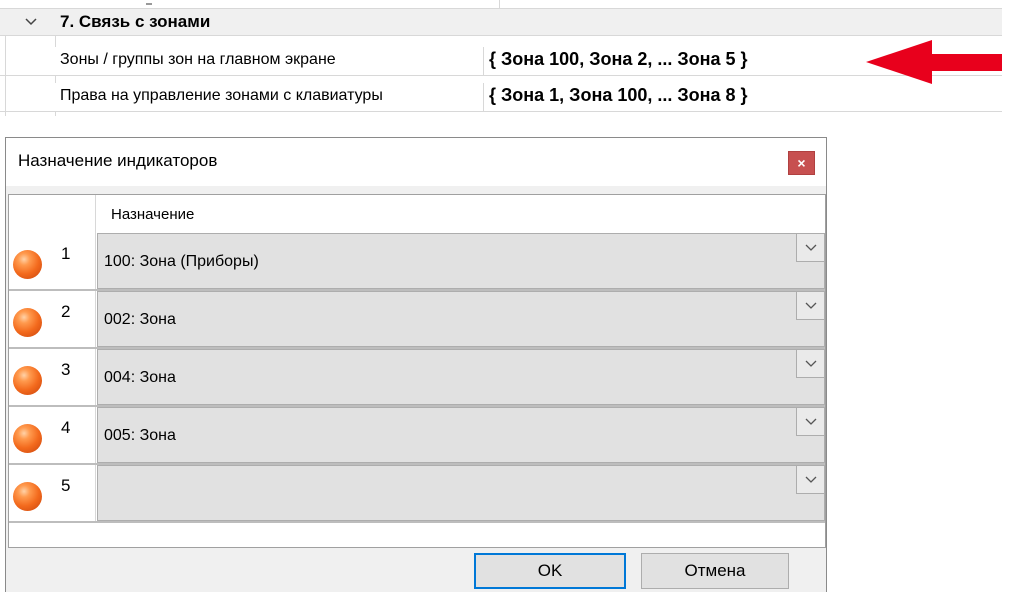 Image resolution: width=1022 pixels, height=592 pixels. What do you see at coordinates (52, 261) in the screenshot?
I see `index-cell: 1` at bounding box center [52, 261].